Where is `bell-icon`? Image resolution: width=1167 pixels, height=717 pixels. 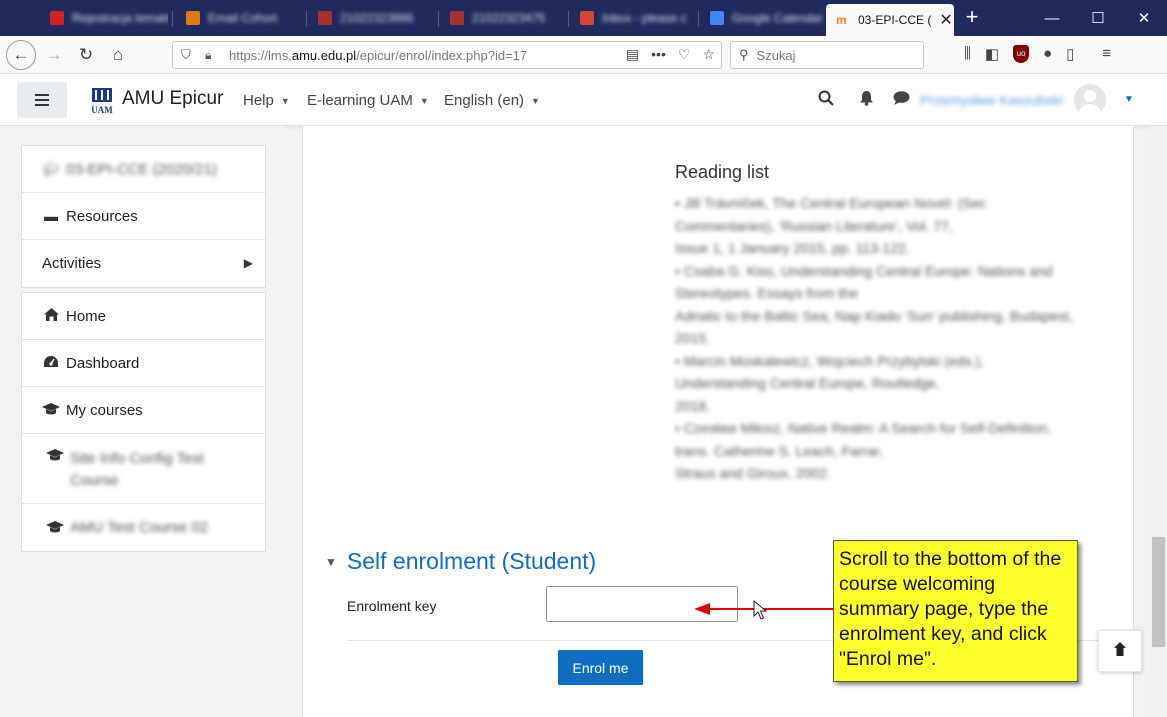 bell-icon is located at coordinates (866, 100).